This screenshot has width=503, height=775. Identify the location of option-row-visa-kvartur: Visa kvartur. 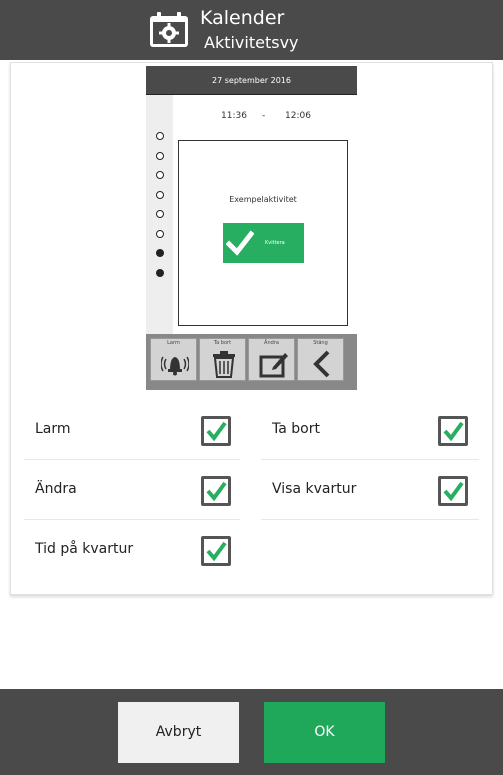
(370, 490).